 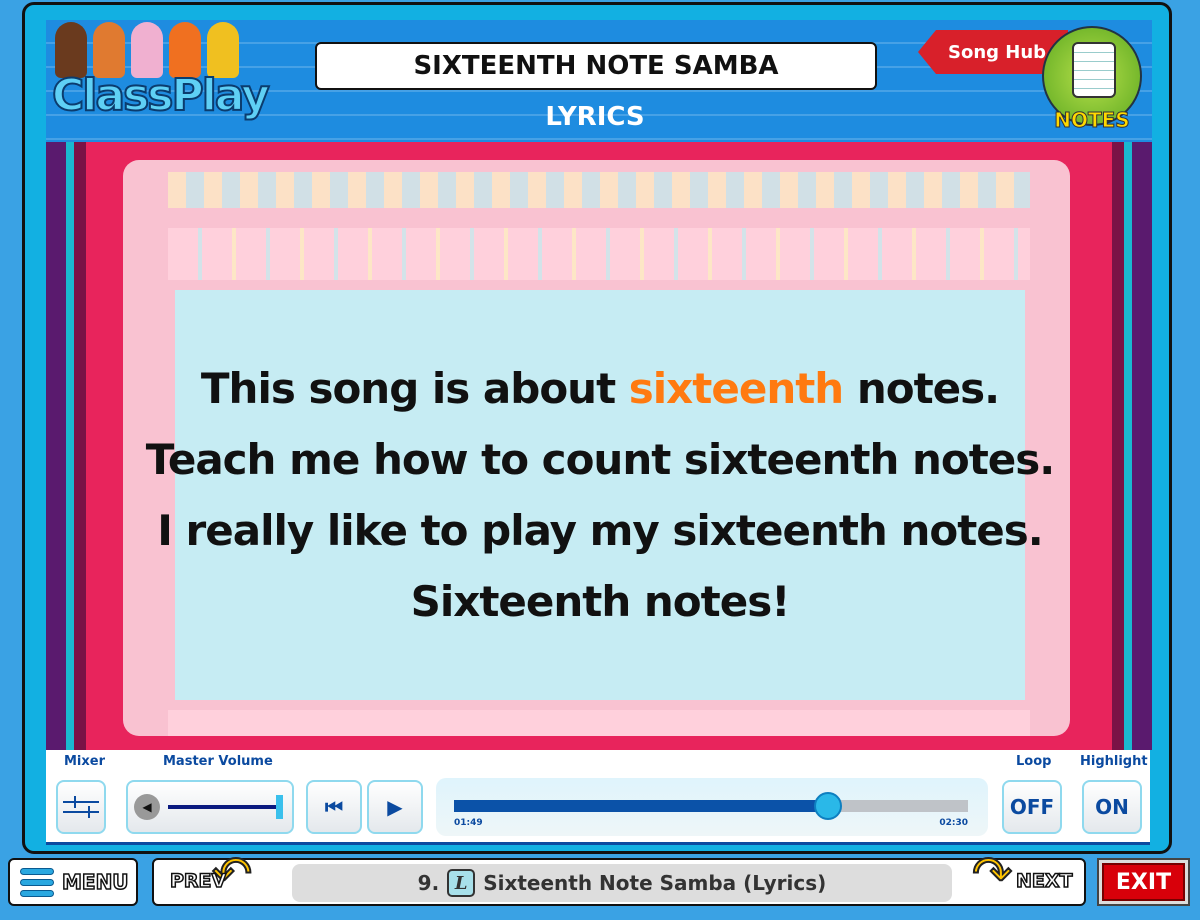 What do you see at coordinates (147, 807) in the screenshot?
I see `speaker-icon: ◀` at bounding box center [147, 807].